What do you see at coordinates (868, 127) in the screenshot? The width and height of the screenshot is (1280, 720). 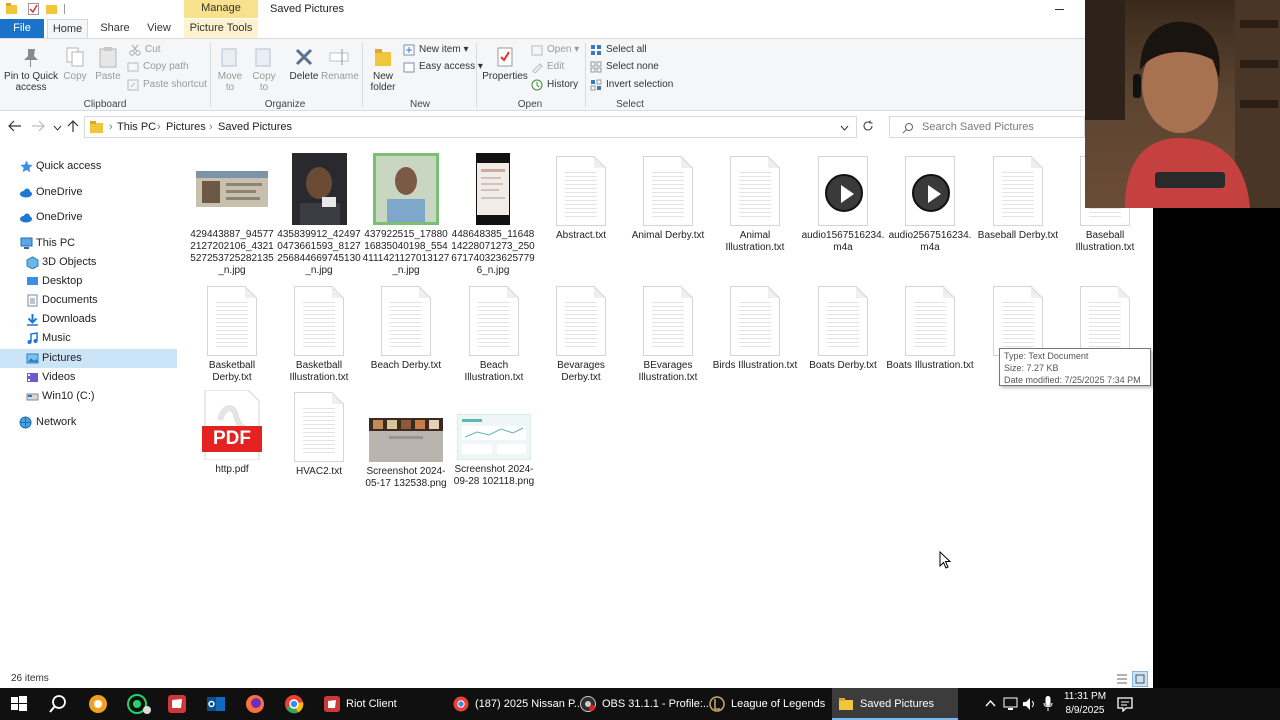 I see `refresh-icon` at bounding box center [868, 127].